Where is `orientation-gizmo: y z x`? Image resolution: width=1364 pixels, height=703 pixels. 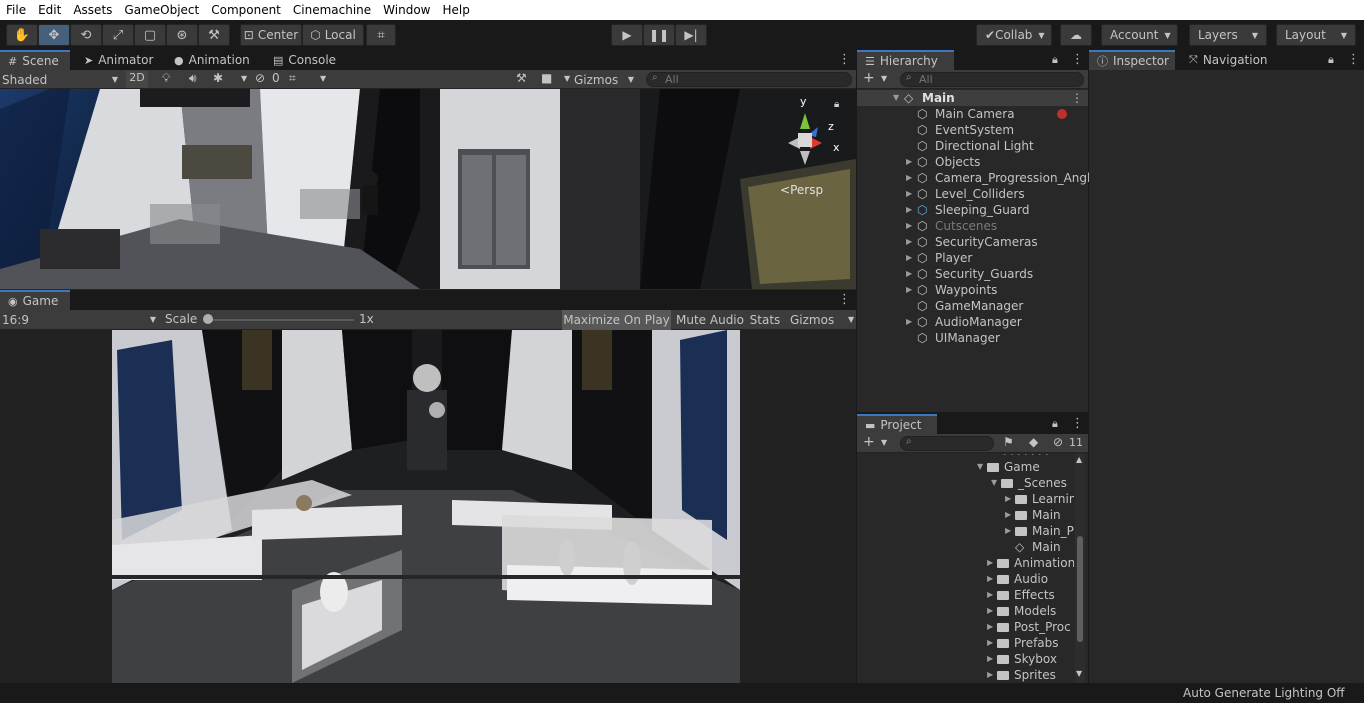 orientation-gizmo: y z x is located at coordinates (805, 135).